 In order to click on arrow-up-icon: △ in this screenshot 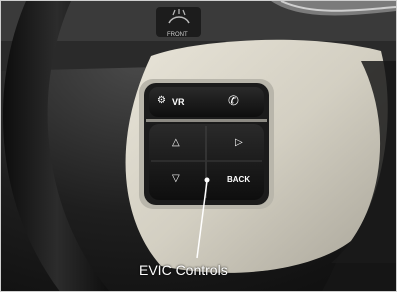, I will do `click(176, 142)`.